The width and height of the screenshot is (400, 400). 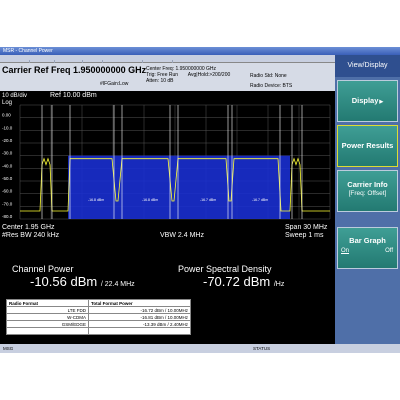 What do you see at coordinates (381, 102) in the screenshot?
I see `submenu-arrow-icon: ▶` at bounding box center [381, 102].